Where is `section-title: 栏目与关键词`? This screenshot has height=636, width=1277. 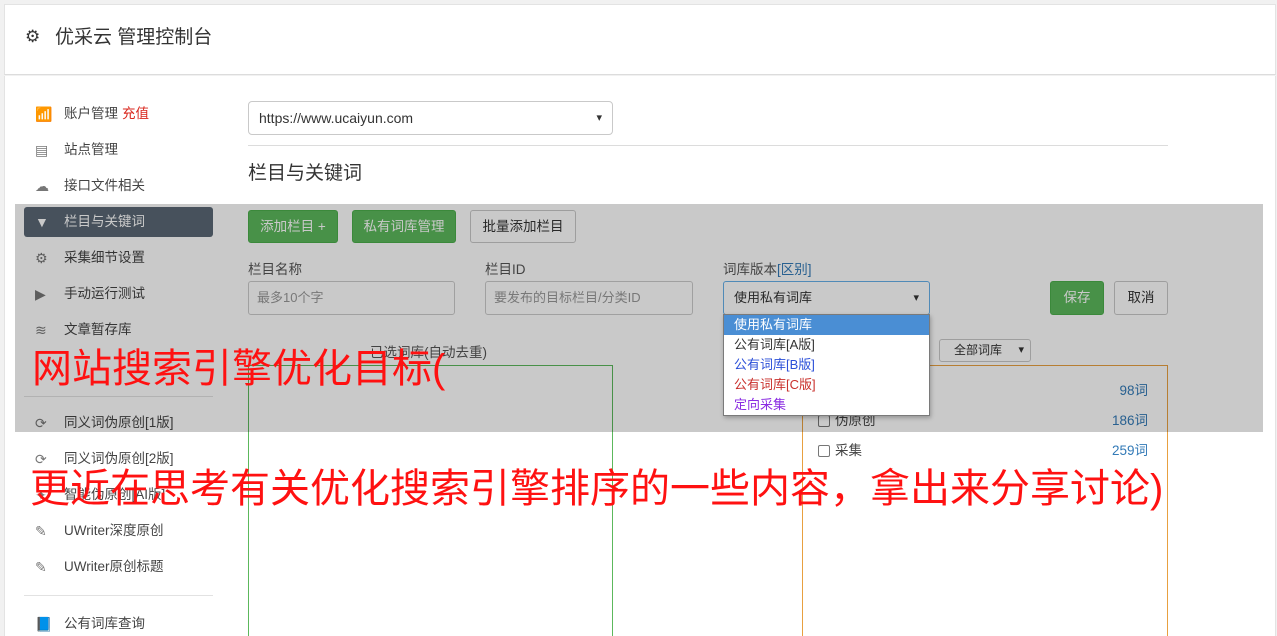 section-title: 栏目与关键词 is located at coordinates (305, 173).